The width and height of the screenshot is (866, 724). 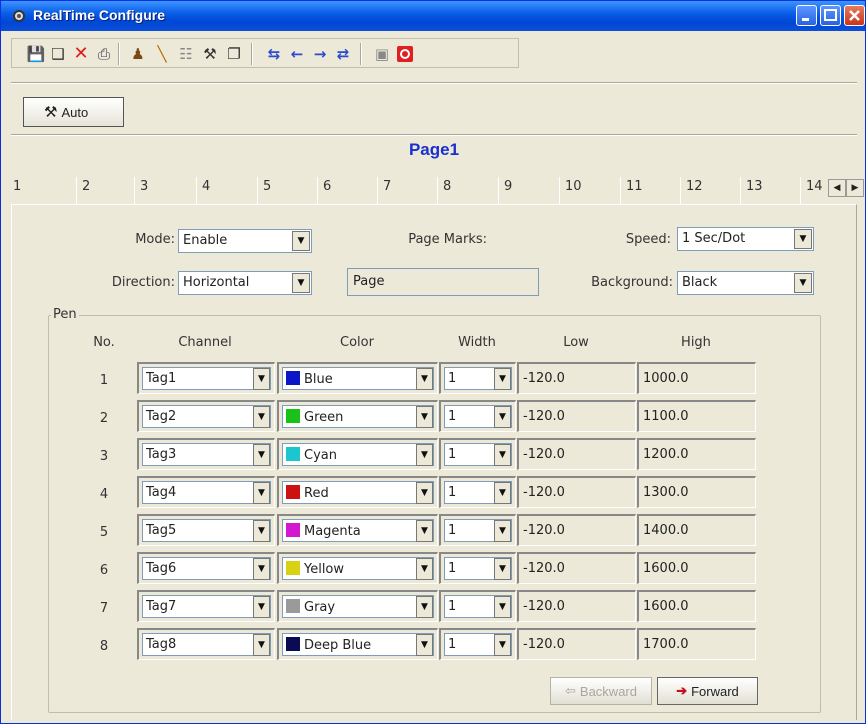 What do you see at coordinates (710, 191) in the screenshot?
I see `tab-12: 12` at bounding box center [710, 191].